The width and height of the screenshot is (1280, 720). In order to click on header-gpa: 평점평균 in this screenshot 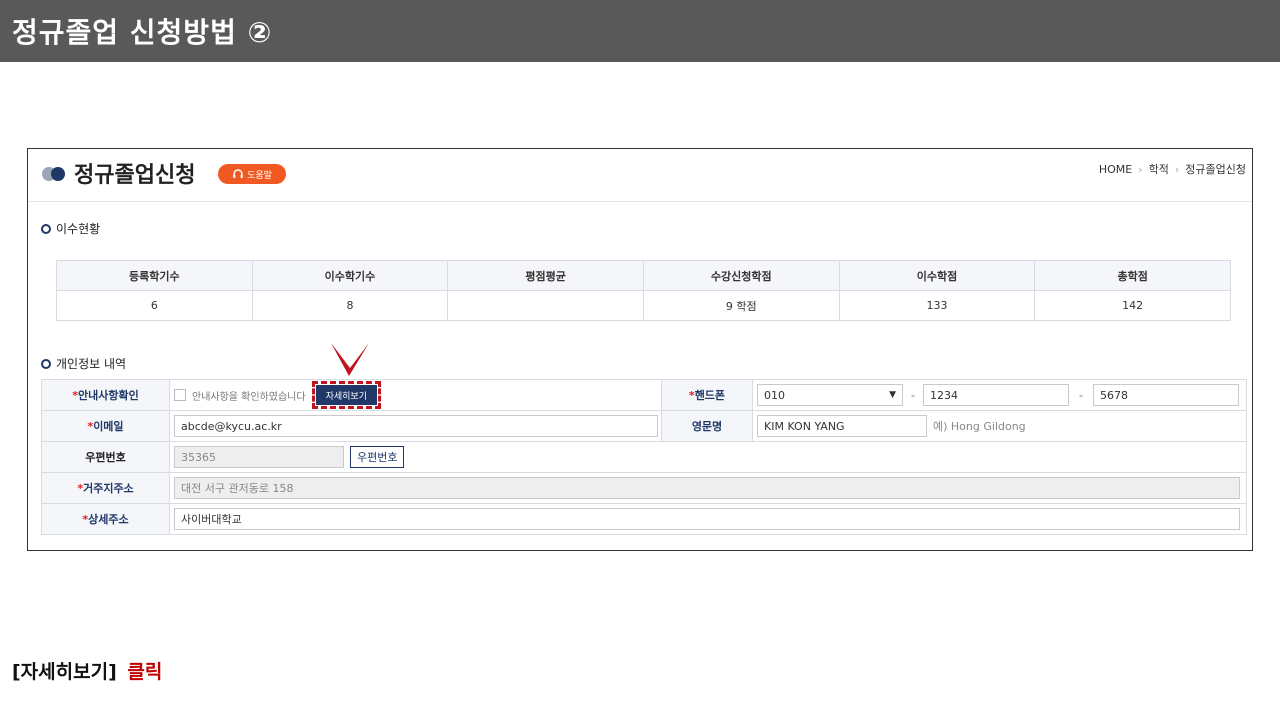, I will do `click(545, 275)`.